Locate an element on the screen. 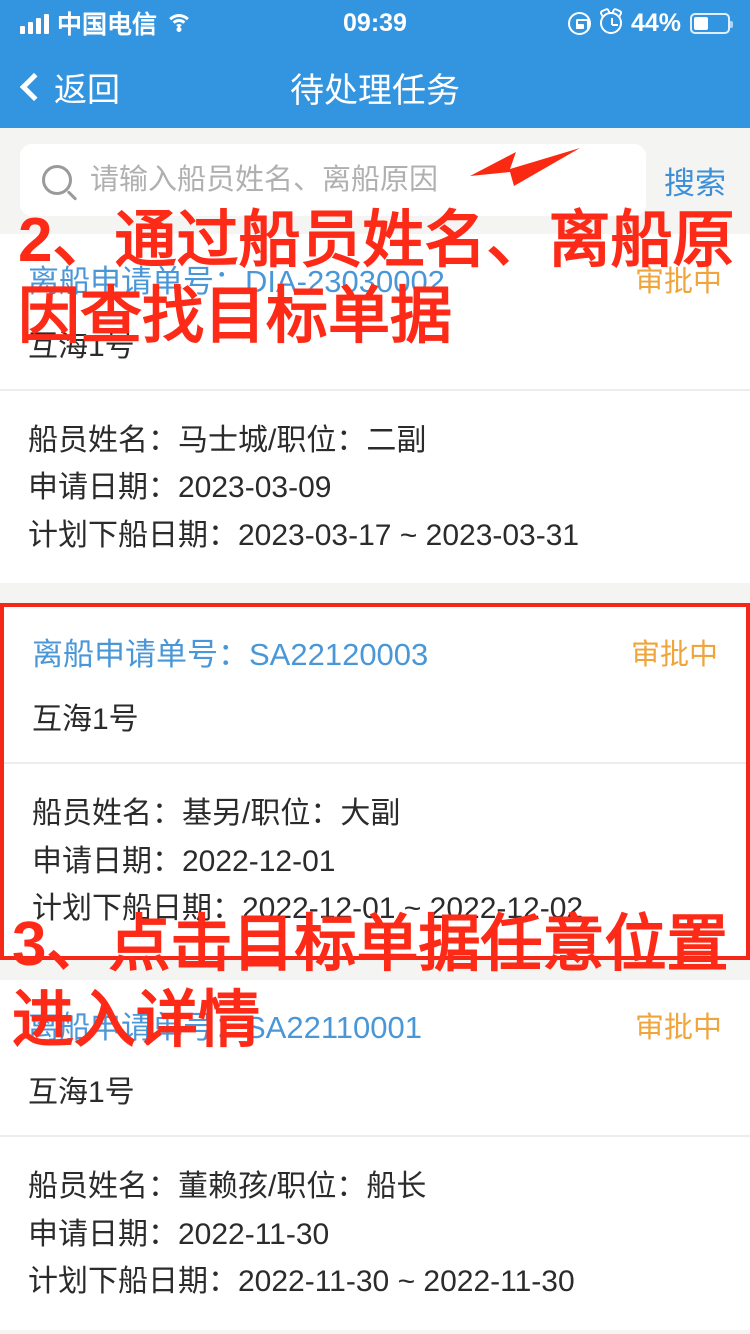 The width and height of the screenshot is (750, 1334). search-button: 搜索 is located at coordinates (695, 180).